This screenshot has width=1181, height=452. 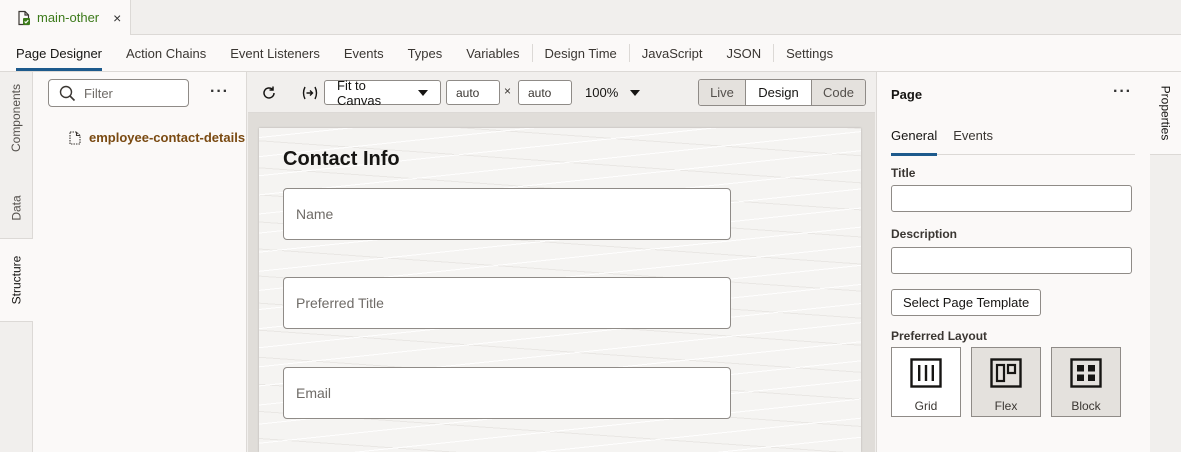 I want to click on description-label: Description, so click(x=924, y=234).